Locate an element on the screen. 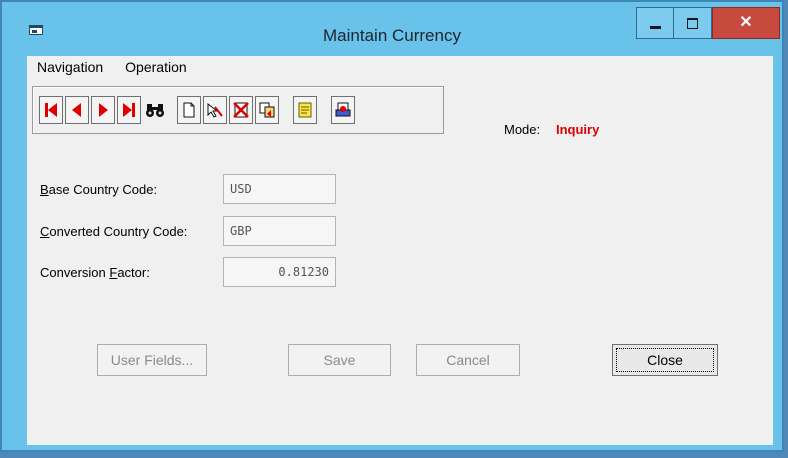 The width and height of the screenshot is (788, 458). find-button is located at coordinates (155, 110).